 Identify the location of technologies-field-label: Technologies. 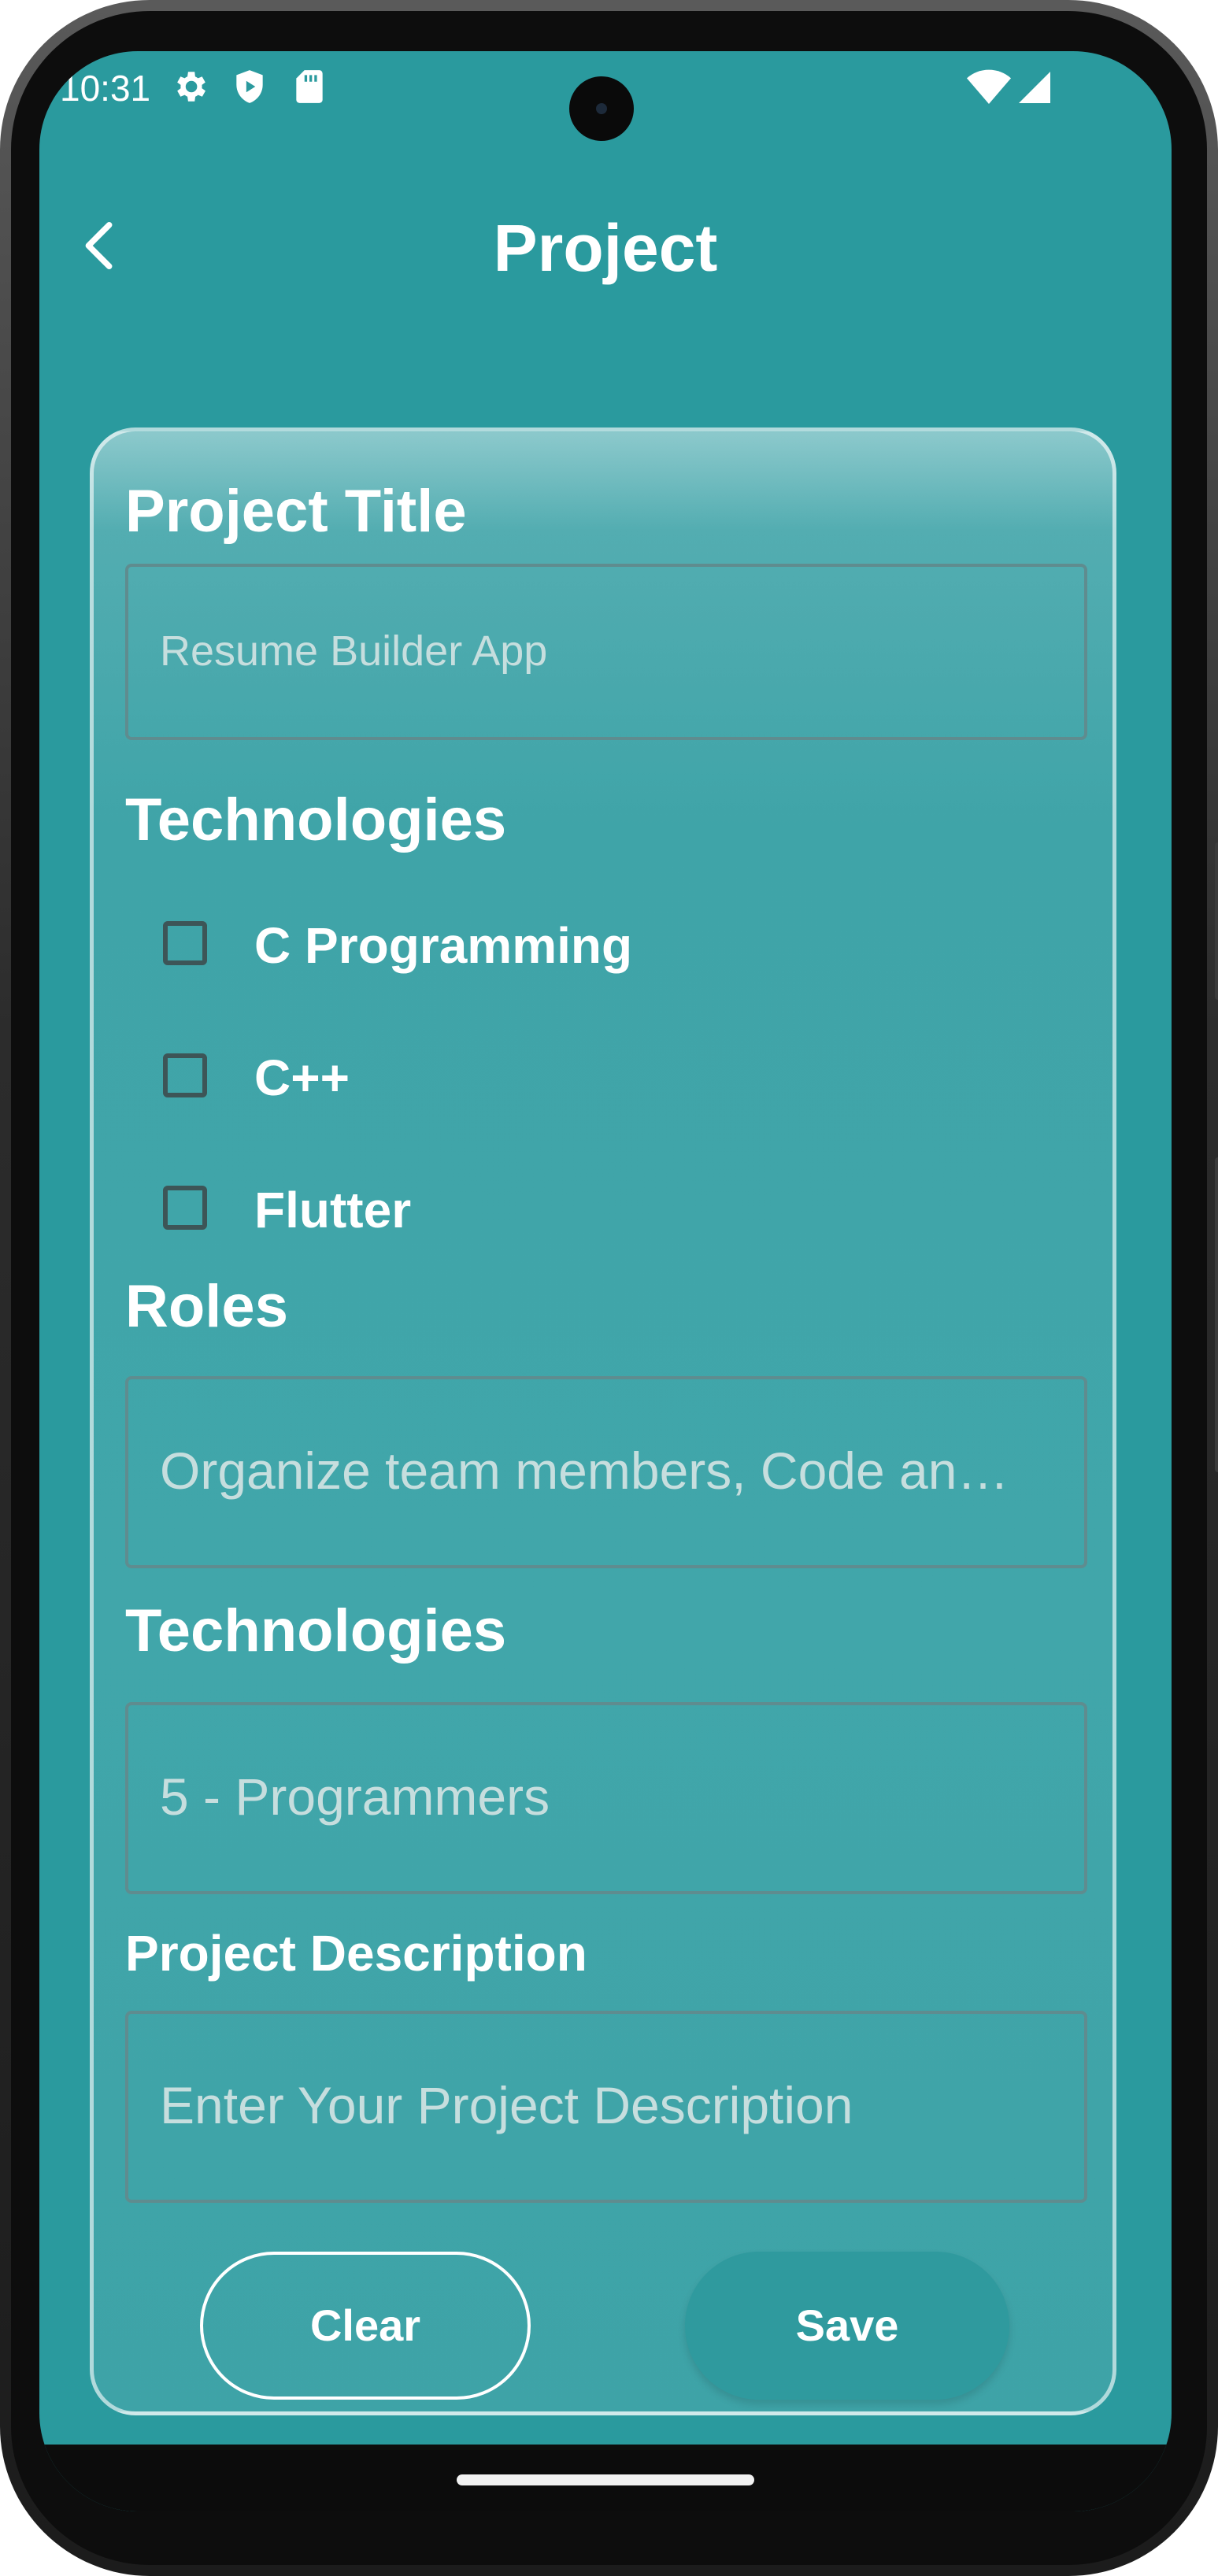
(316, 1630).